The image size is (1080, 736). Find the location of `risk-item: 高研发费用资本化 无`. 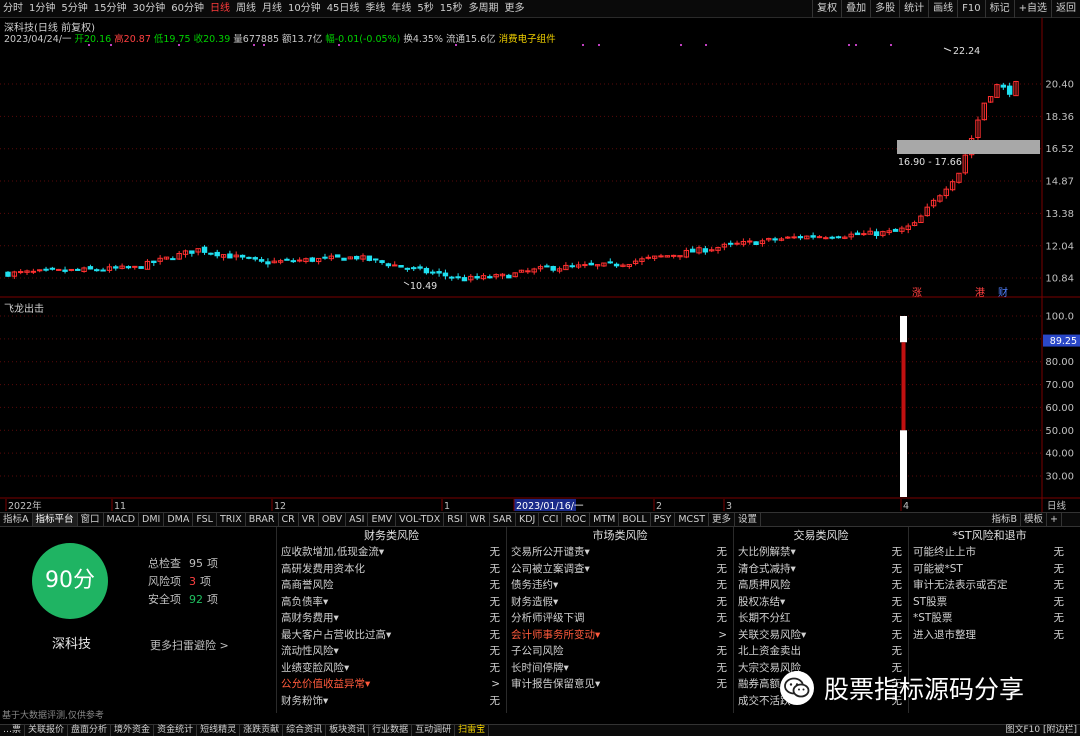

risk-item: 高研发费用资本化 无 is located at coordinates (391, 569).